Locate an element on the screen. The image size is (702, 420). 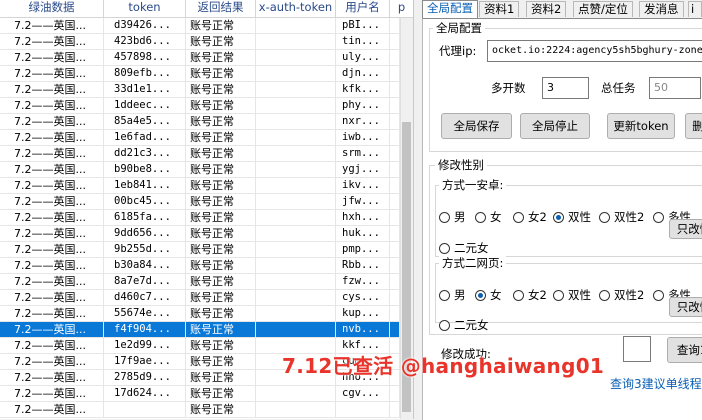
header-data: 绿油数据 is located at coordinates (52, 8).